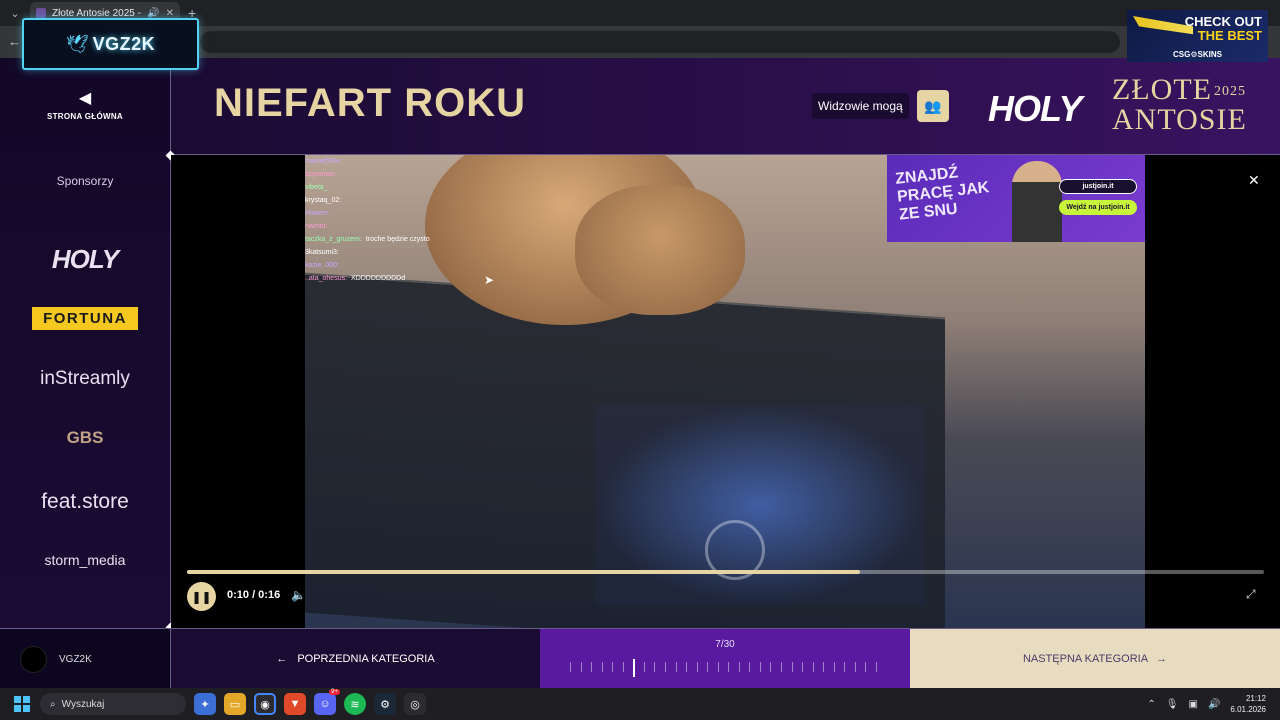 The image size is (1280, 720). I want to click on sponsor-fortuna: FORTUNA, so click(85, 318).